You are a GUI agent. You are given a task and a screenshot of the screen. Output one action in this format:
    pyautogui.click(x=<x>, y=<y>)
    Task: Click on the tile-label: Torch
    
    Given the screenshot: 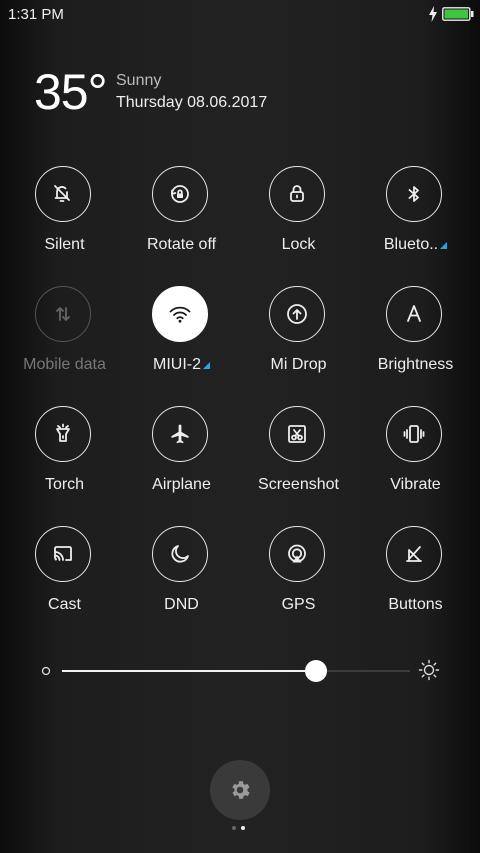 What is the action you would take?
    pyautogui.click(x=64, y=485)
    